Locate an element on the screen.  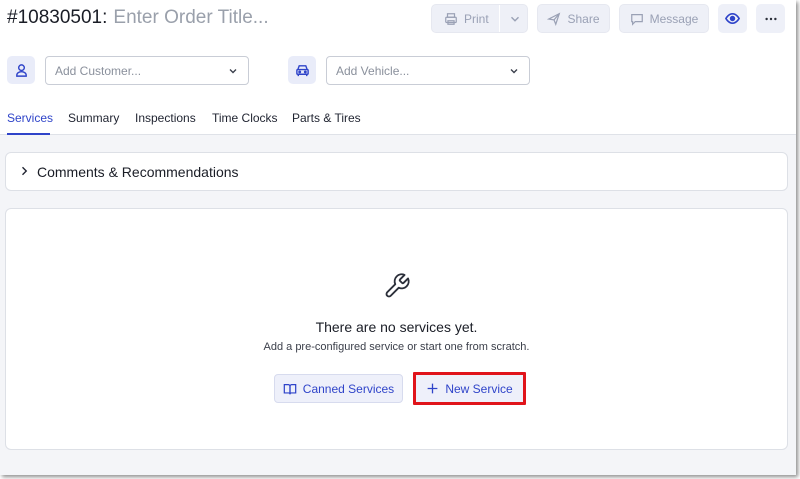
tab-summary: Summary is located at coordinates (93, 118).